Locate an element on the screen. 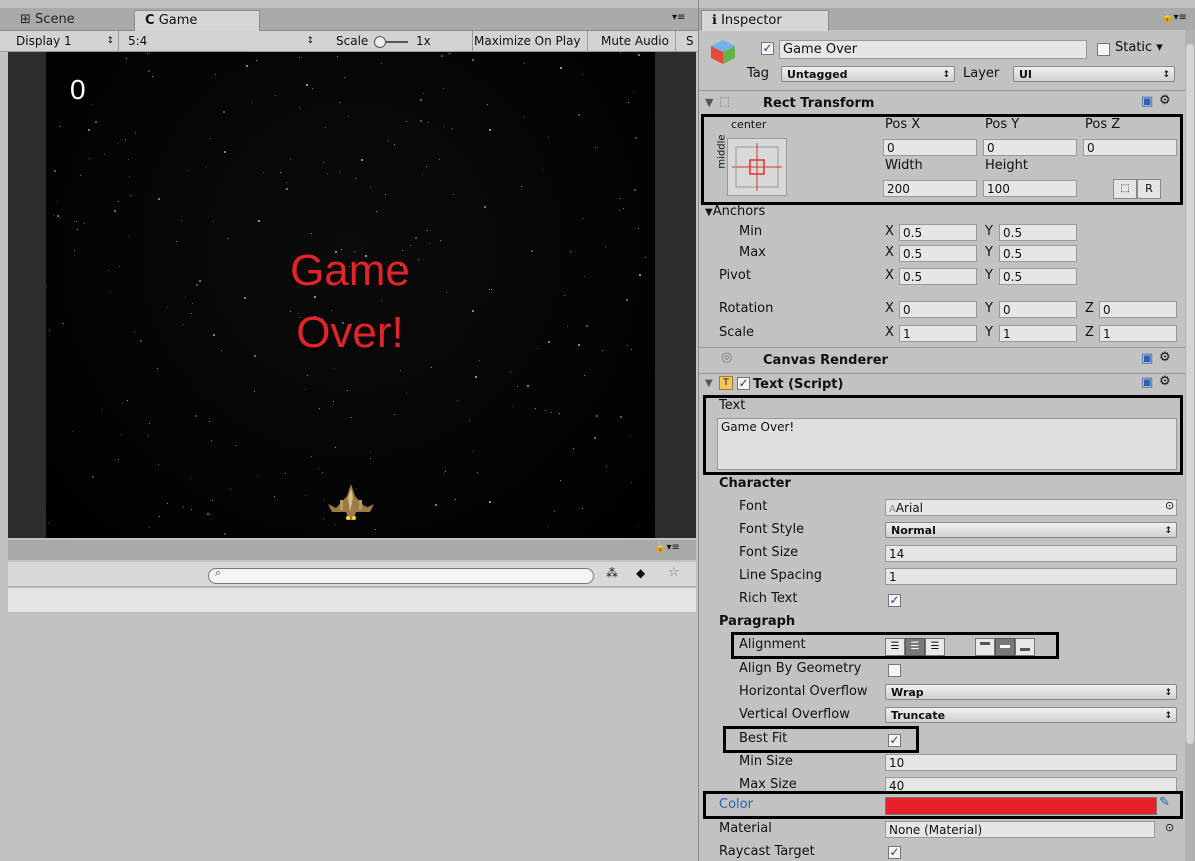 The height and width of the screenshot is (861, 1195). line-spacing-field: 1 is located at coordinates (1031, 576).